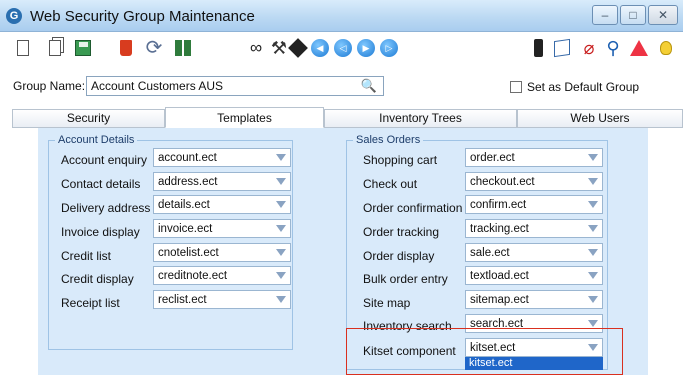  Describe the element at coordinates (100, 232) in the screenshot. I see `invoice-display-label: Invoice display` at that location.